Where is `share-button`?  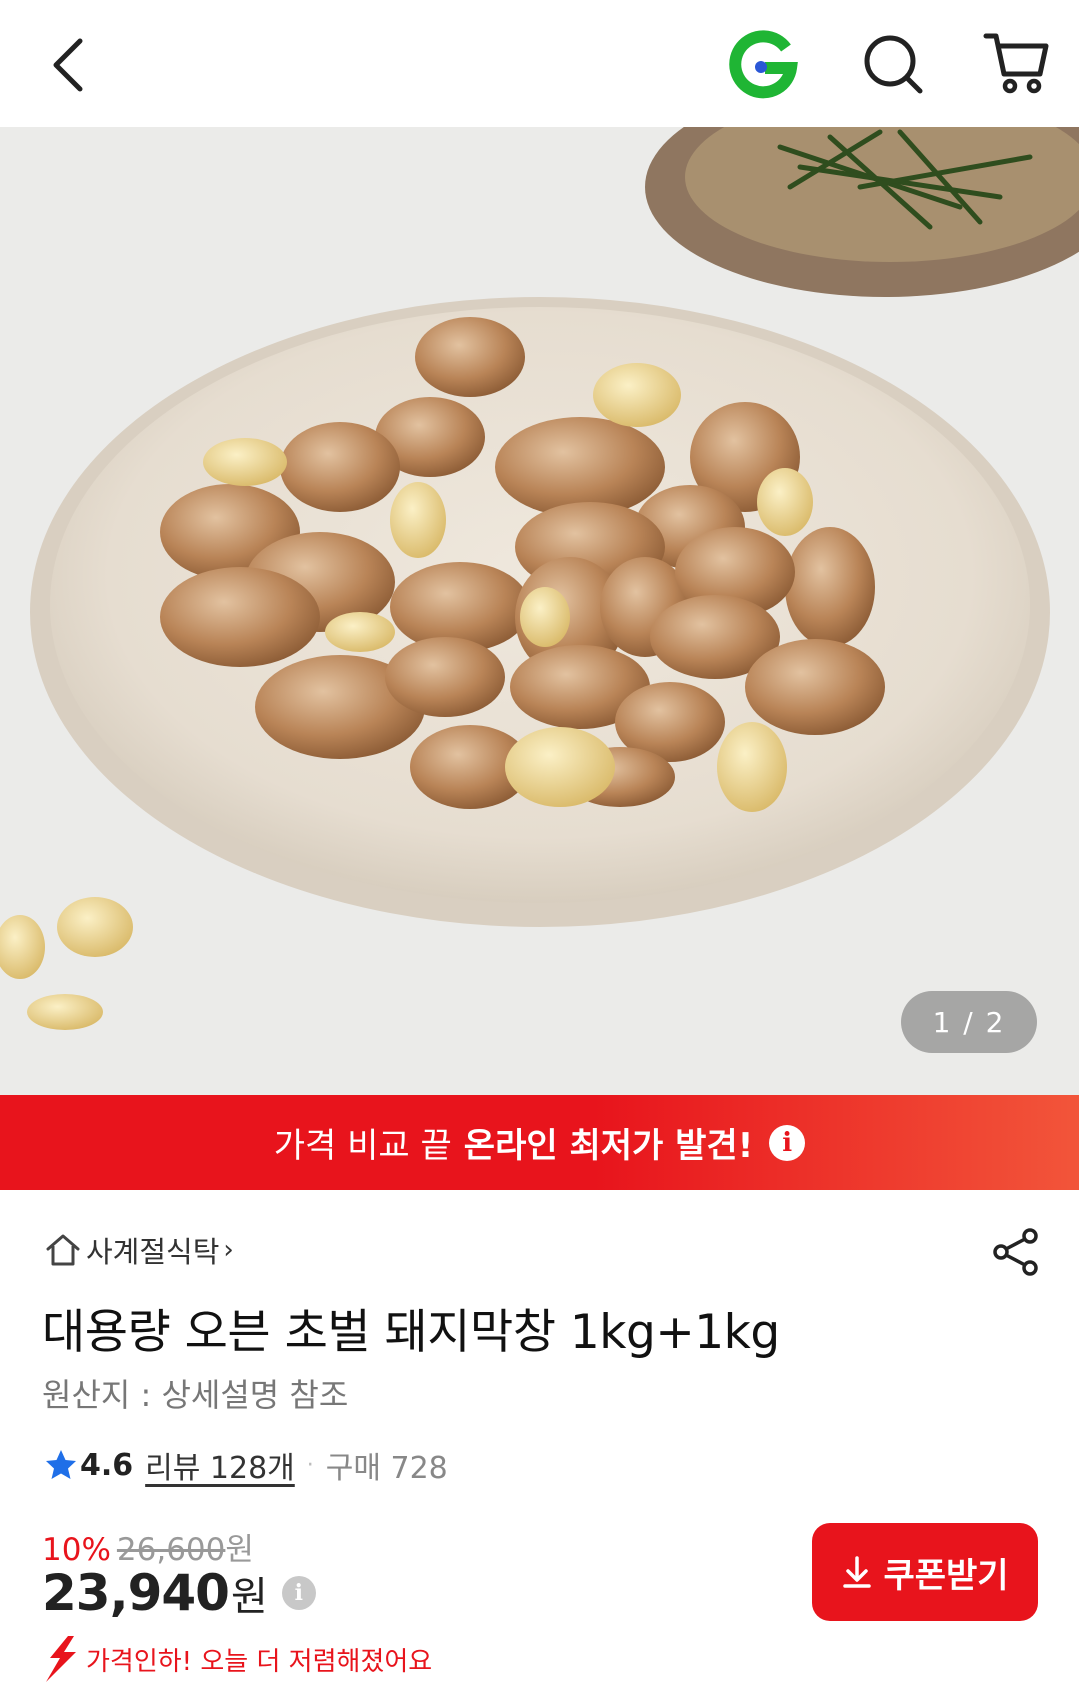 share-button is located at coordinates (1016, 1252).